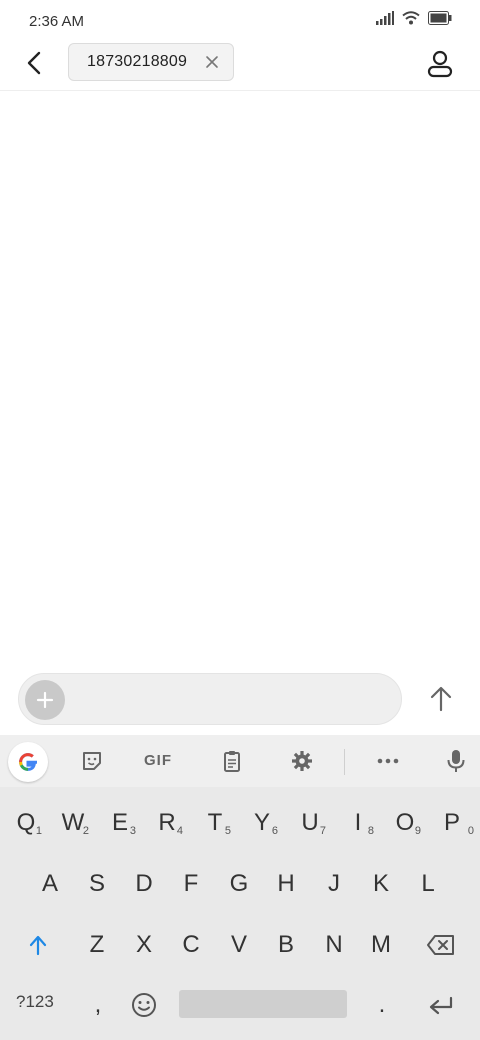  I want to click on key-z: Z, so click(97, 945).